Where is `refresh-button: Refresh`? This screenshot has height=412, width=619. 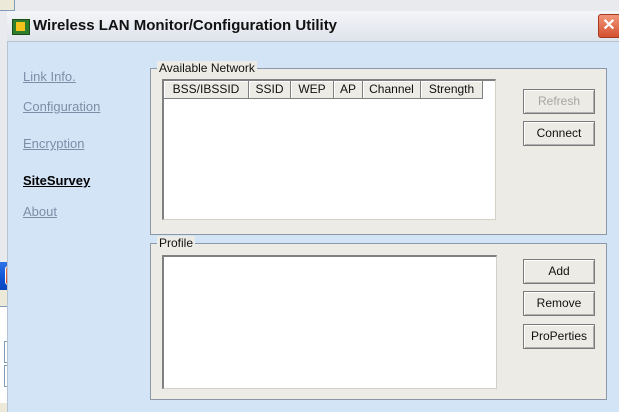
refresh-button: Refresh is located at coordinates (559, 101).